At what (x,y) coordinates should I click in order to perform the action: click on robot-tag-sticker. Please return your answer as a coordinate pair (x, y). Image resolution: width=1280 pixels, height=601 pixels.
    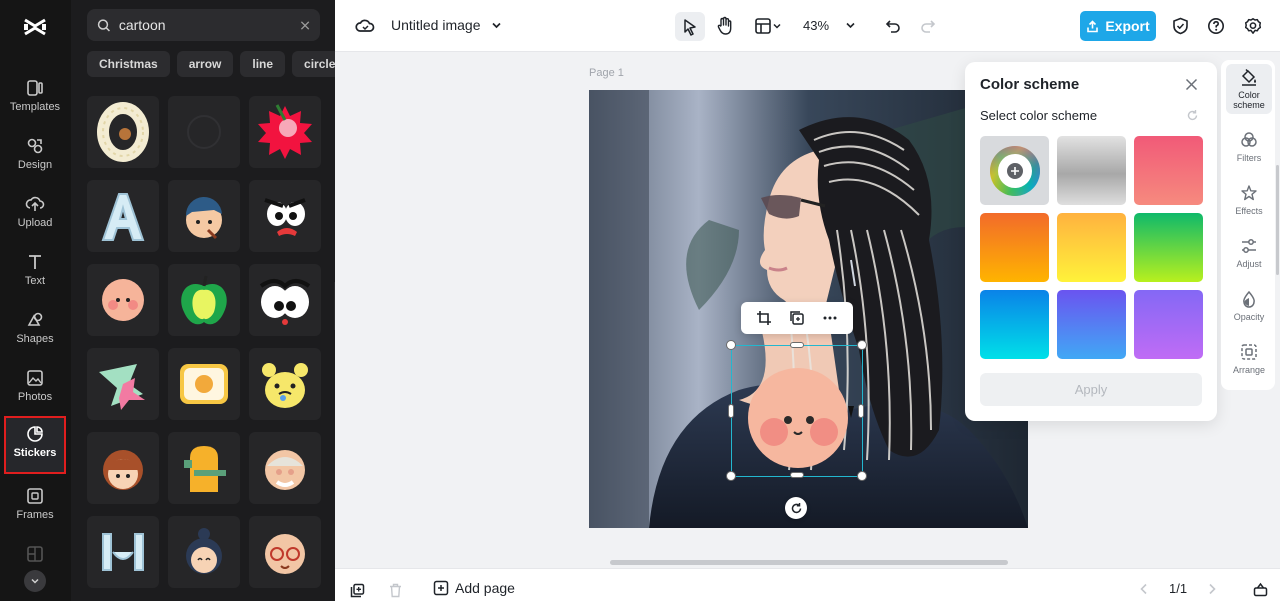
    Looking at the image, I should click on (205, 469).